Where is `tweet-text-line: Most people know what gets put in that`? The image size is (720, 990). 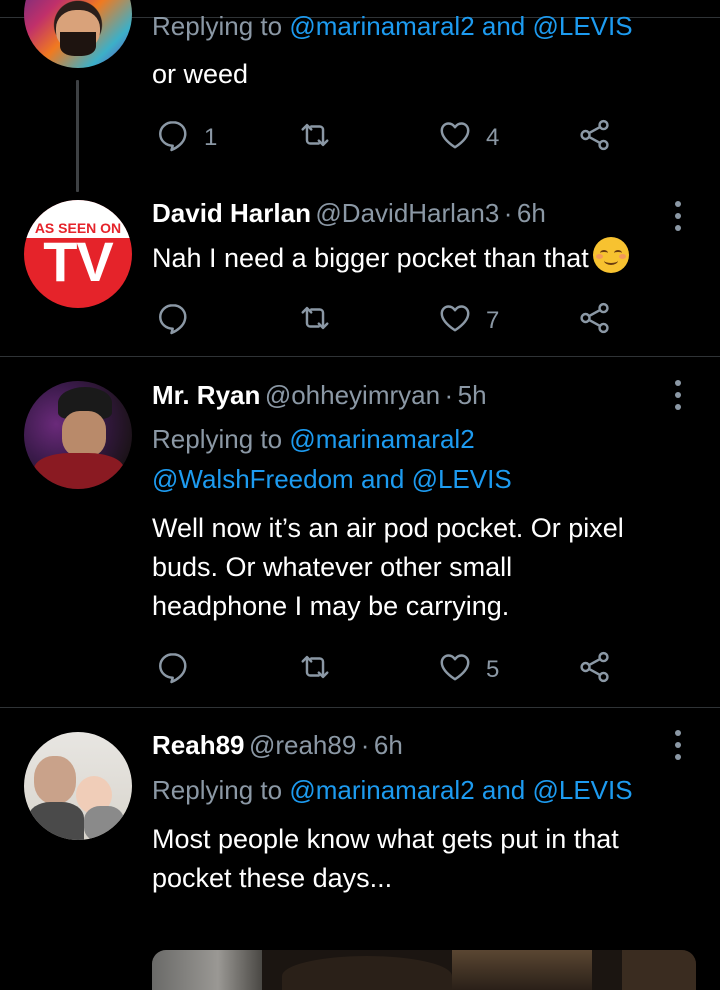
tweet-text-line: Most people know what gets put in that is located at coordinates (385, 839).